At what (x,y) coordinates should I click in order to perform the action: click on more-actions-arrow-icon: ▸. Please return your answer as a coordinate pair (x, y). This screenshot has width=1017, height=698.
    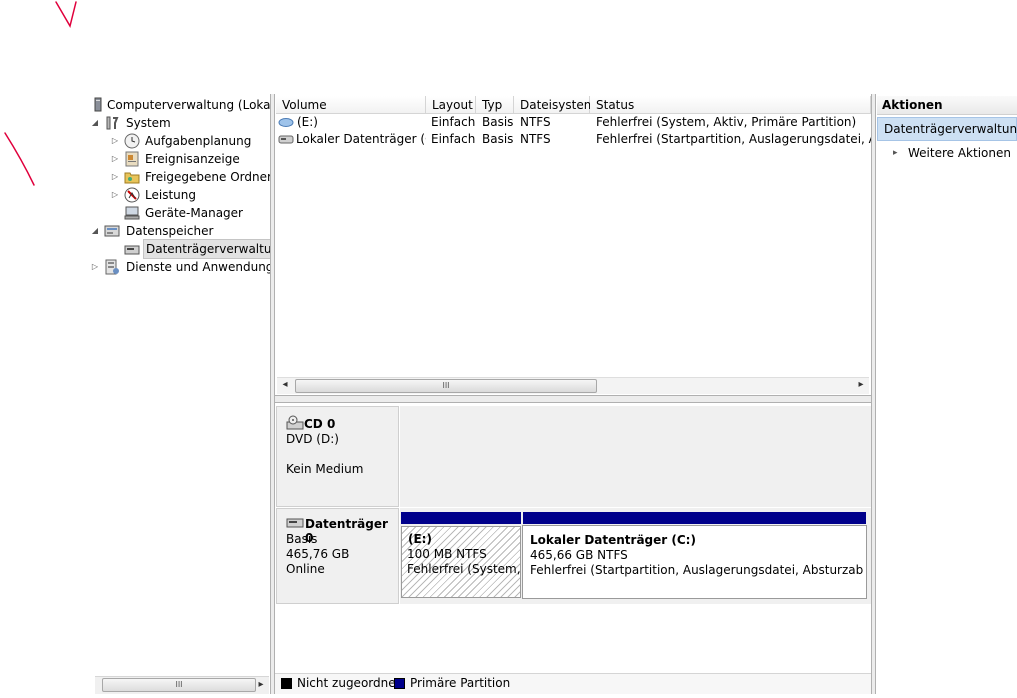
    Looking at the image, I should click on (895, 153).